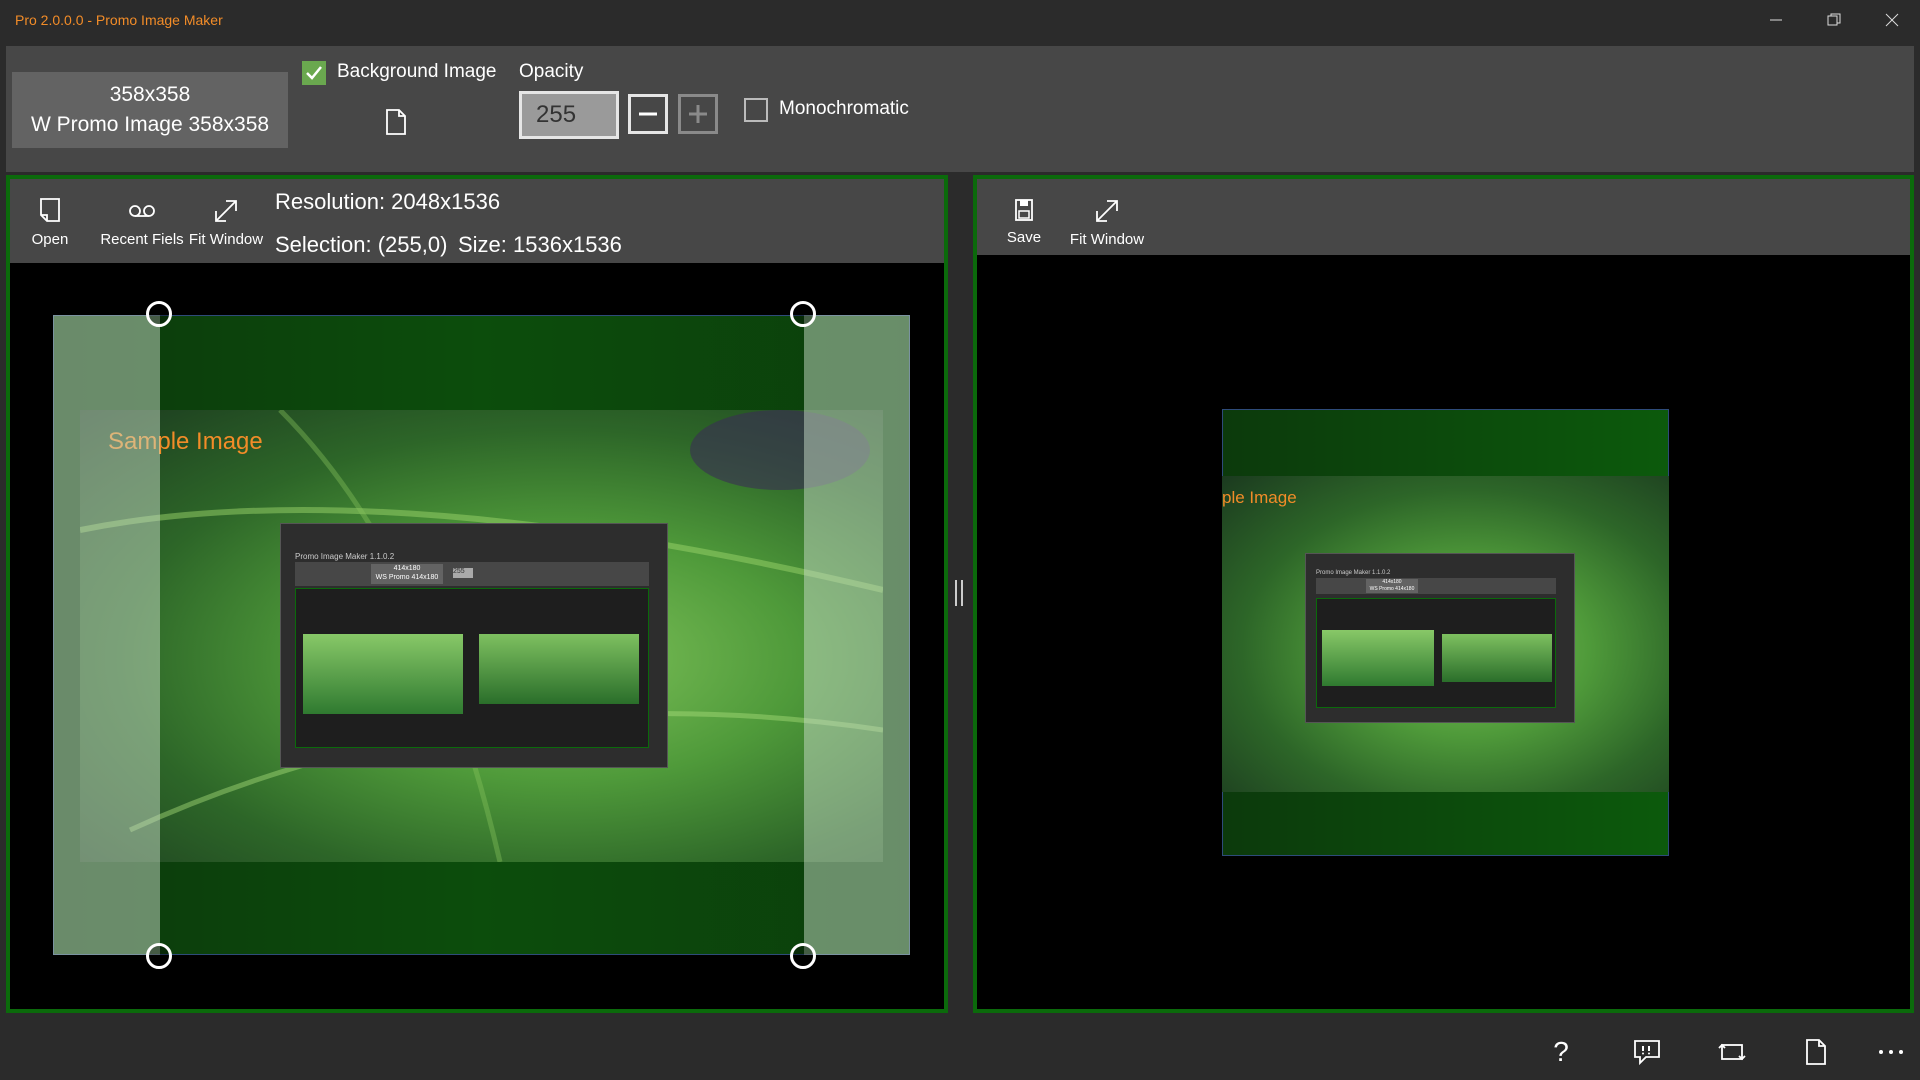 This screenshot has height=1080, width=1920. Describe the element at coordinates (551, 71) in the screenshot. I see `opacity-label: Opacity` at that location.